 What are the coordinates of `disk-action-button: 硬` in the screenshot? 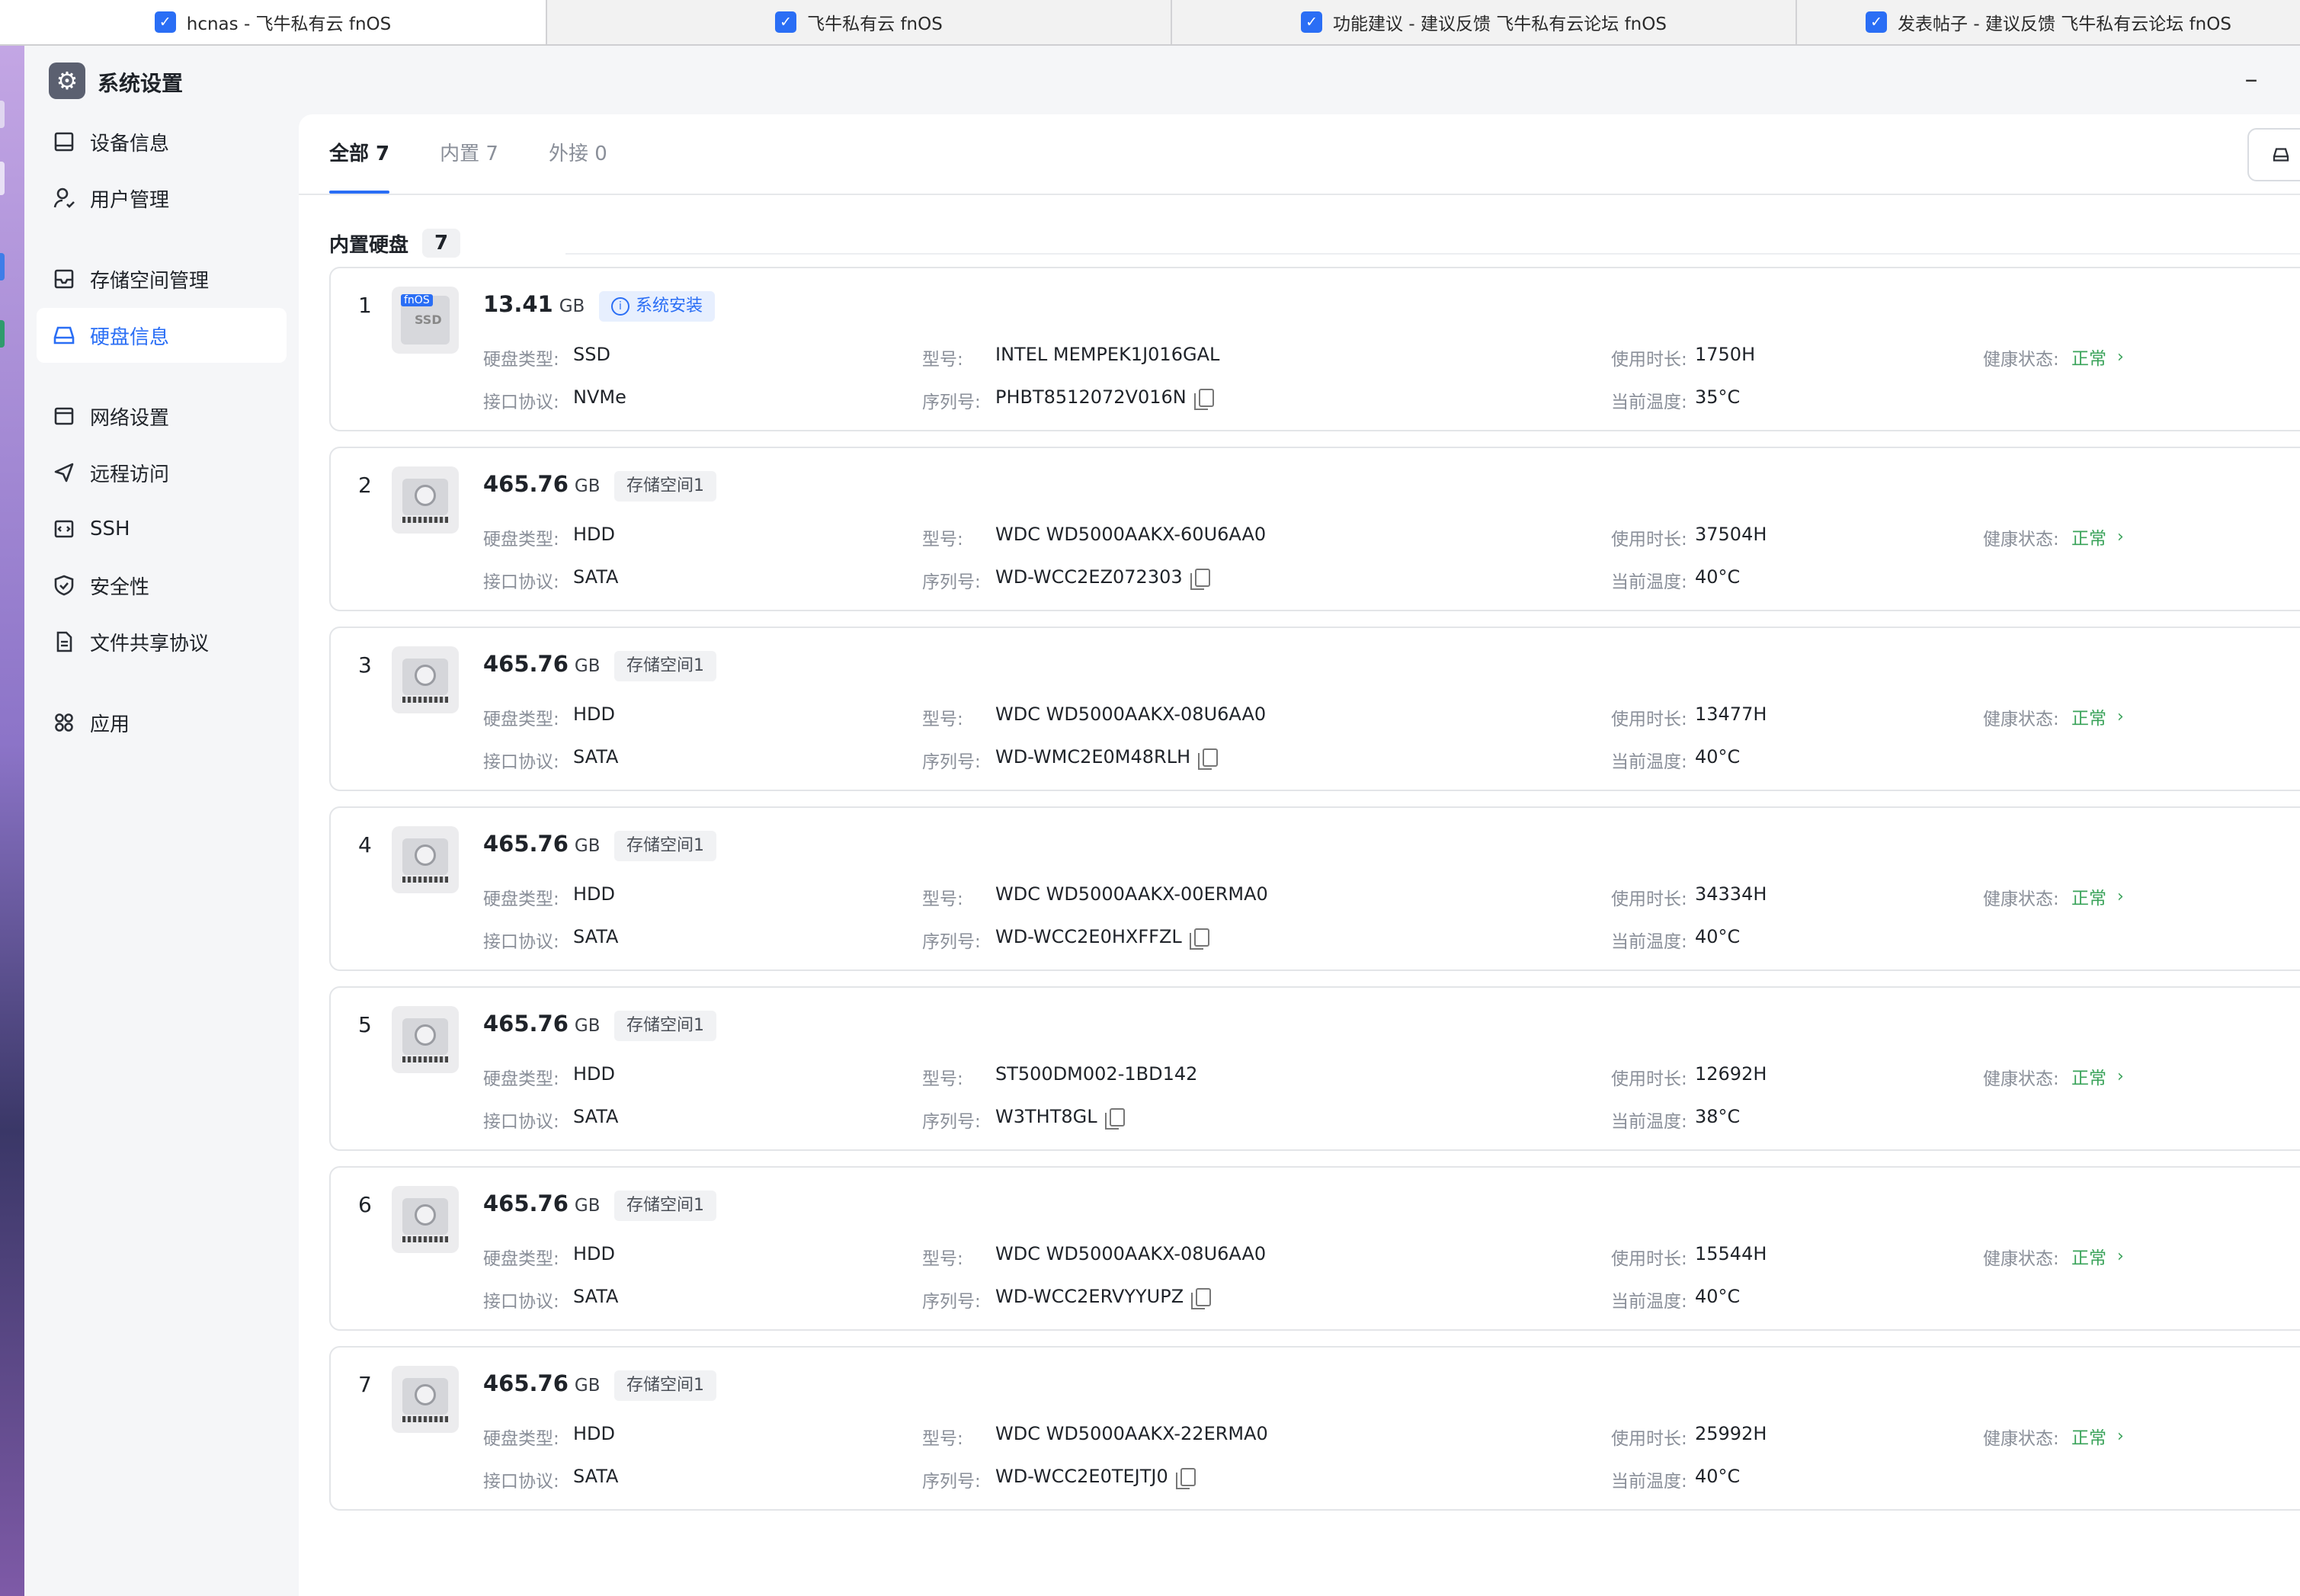 It's located at (2273, 154).